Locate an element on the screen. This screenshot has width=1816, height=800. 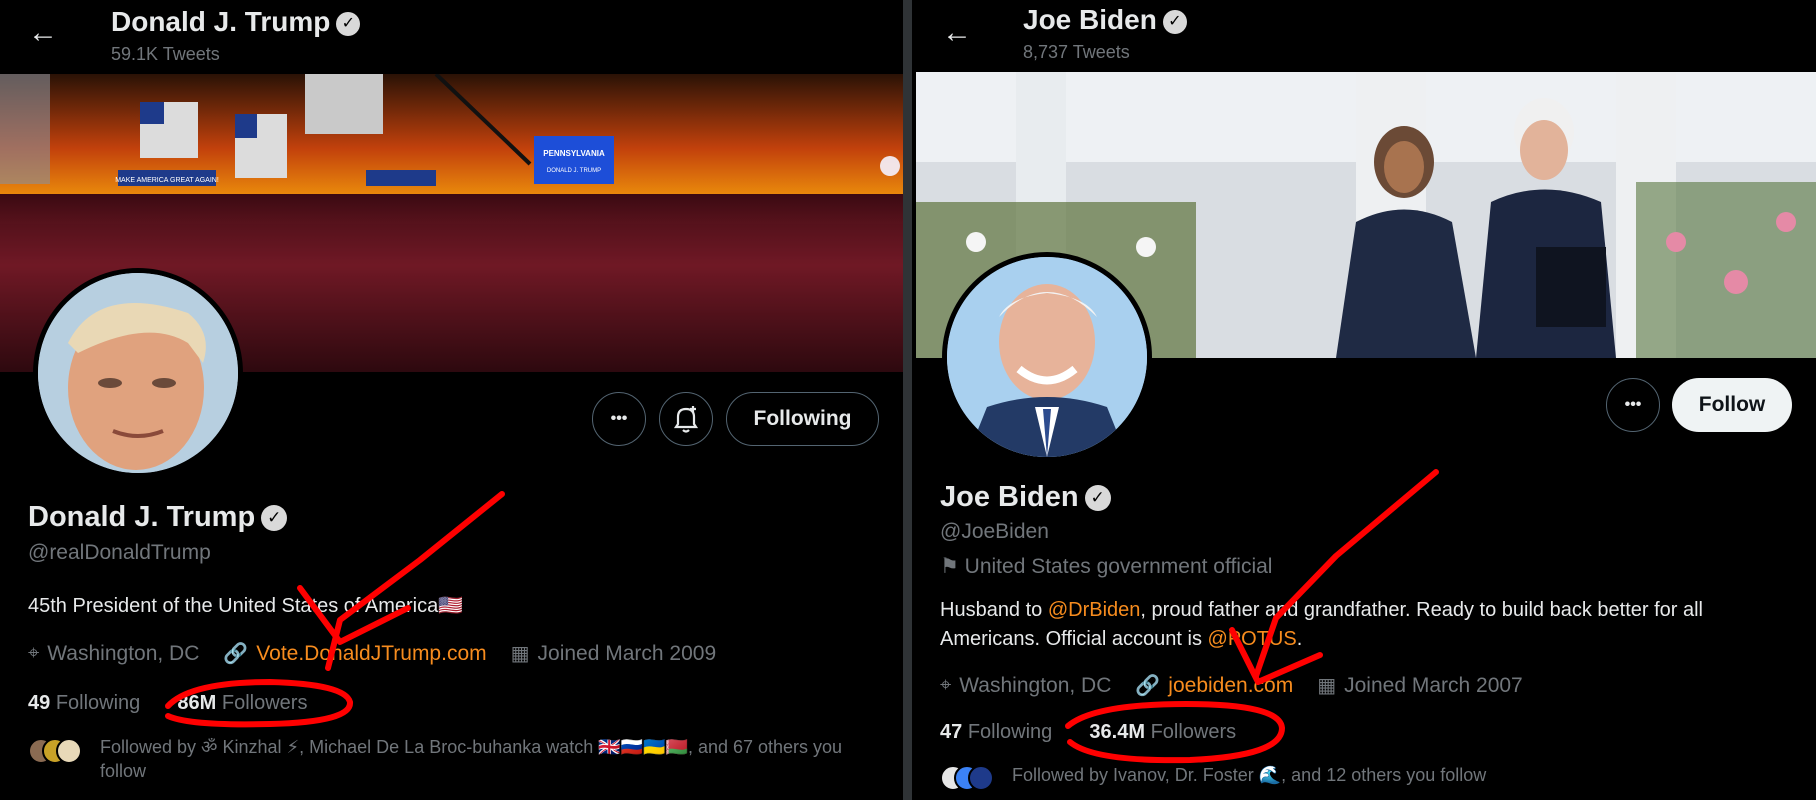
following-count-link: 47 Following is located at coordinates (996, 732).